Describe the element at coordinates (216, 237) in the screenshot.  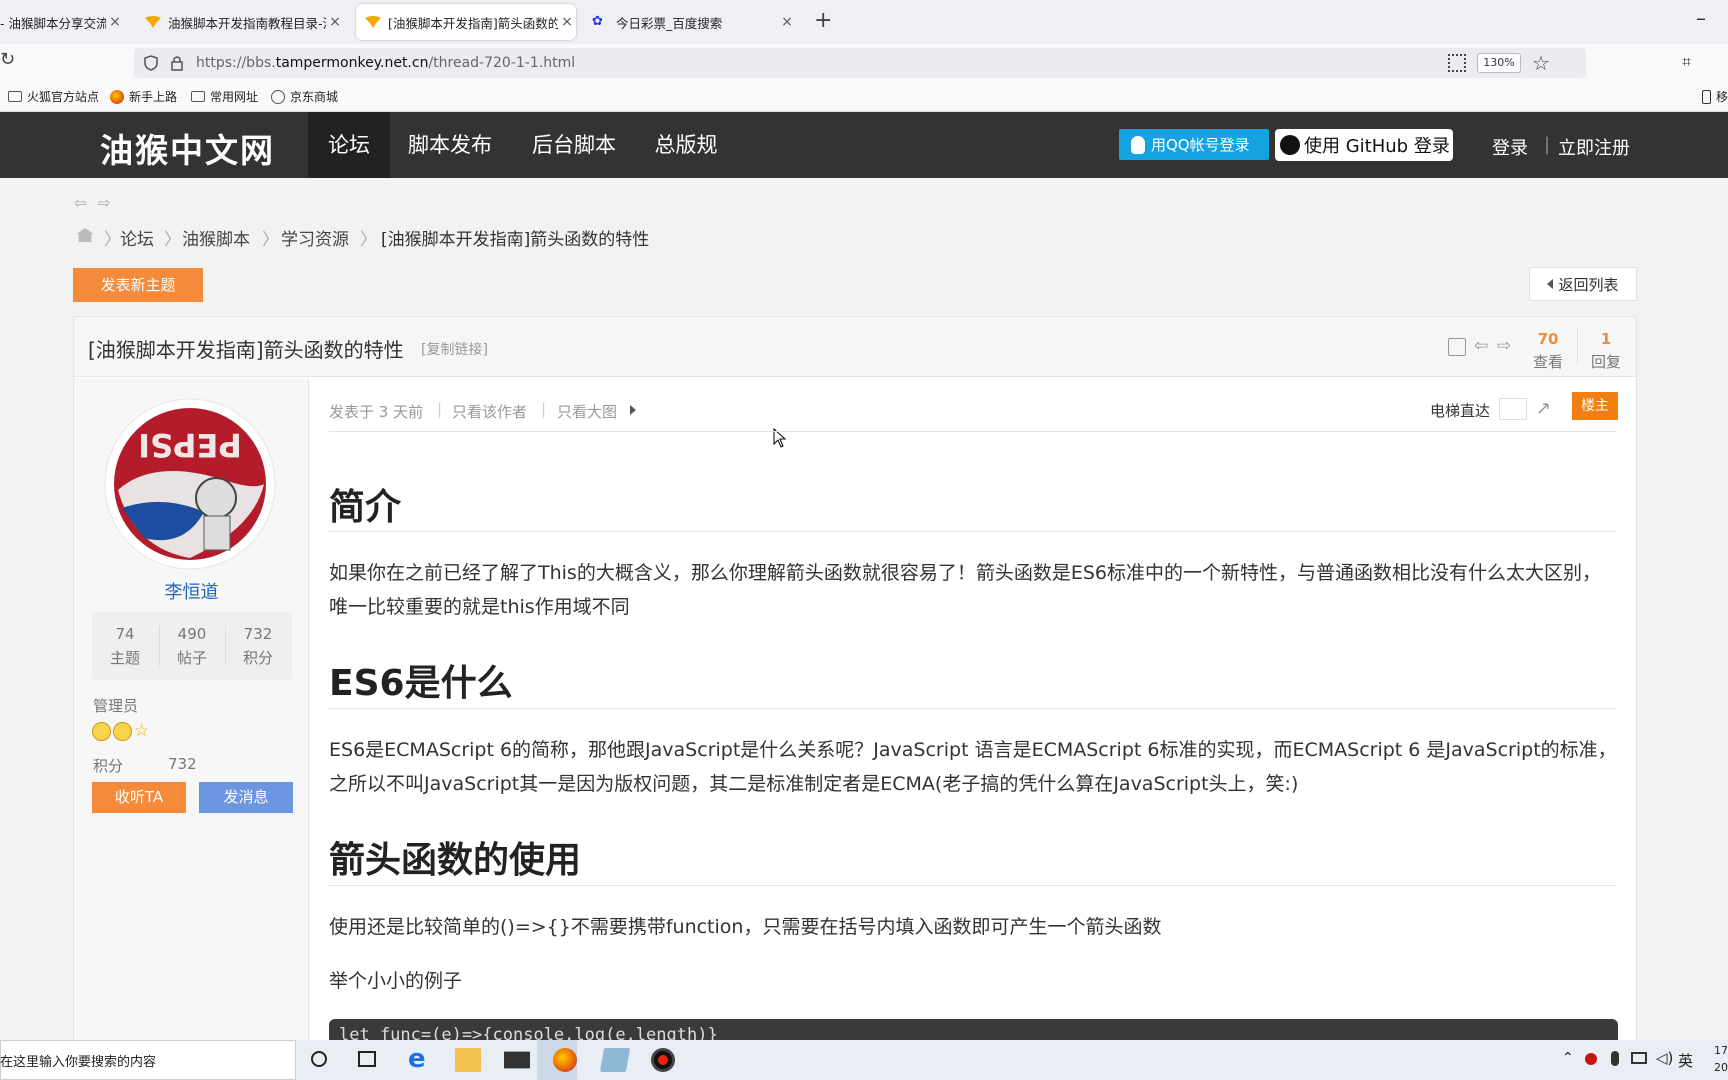
I see `breadcrumb-tampermonkey: 油猴脚本` at that location.